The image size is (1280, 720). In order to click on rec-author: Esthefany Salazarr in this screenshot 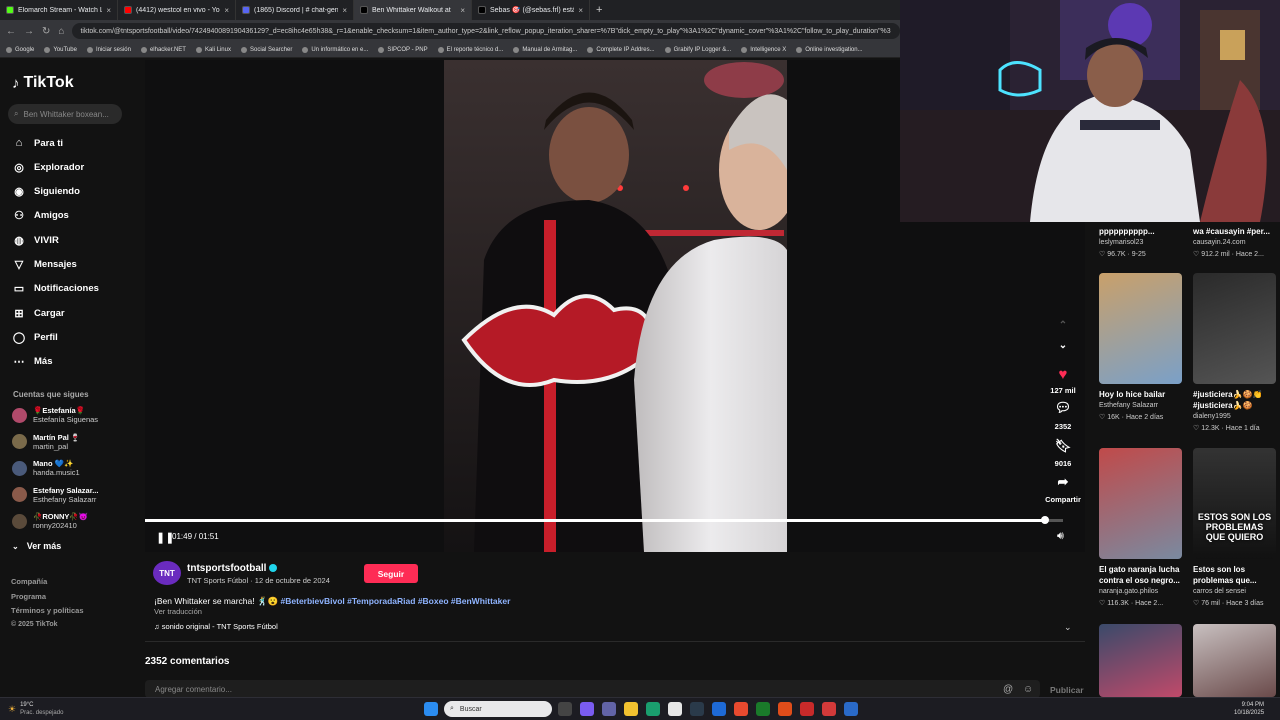, I will do `click(1128, 405)`.